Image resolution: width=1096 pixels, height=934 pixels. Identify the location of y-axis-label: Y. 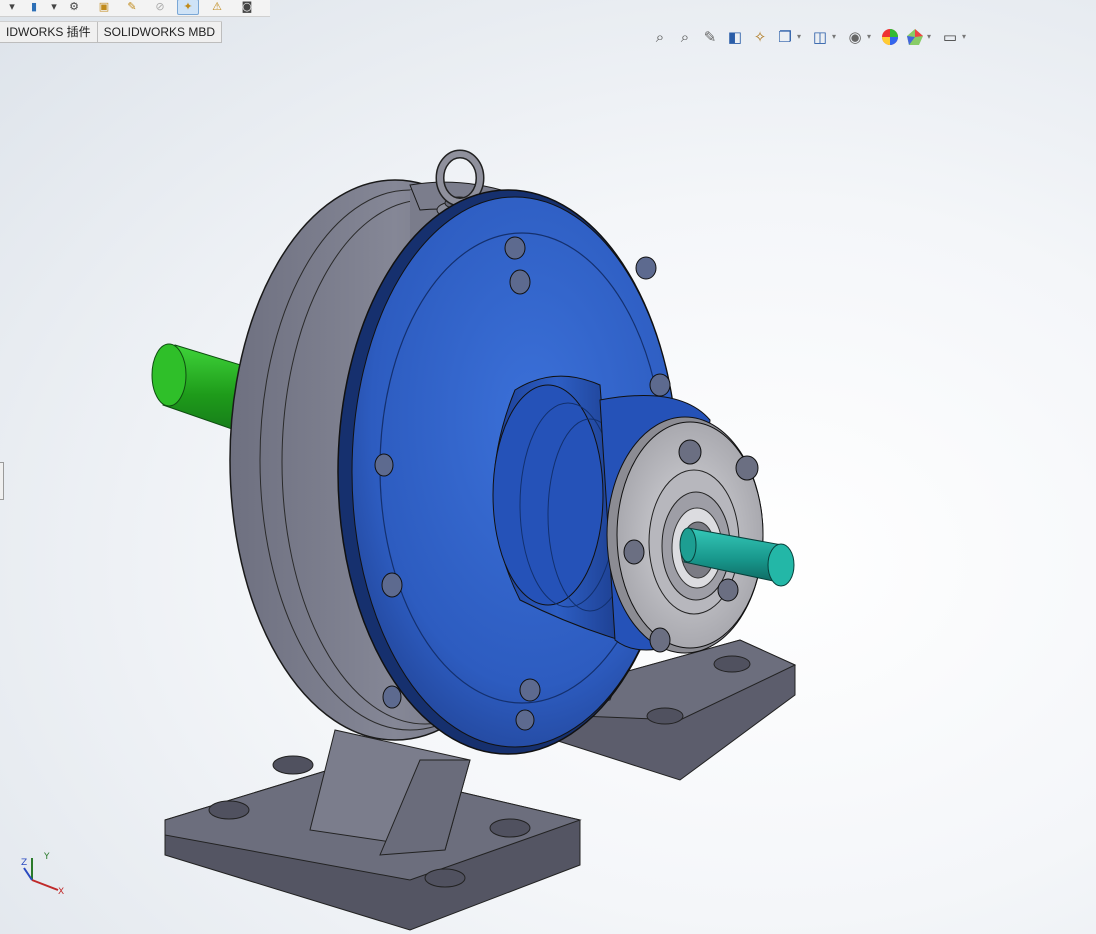
(46, 857).